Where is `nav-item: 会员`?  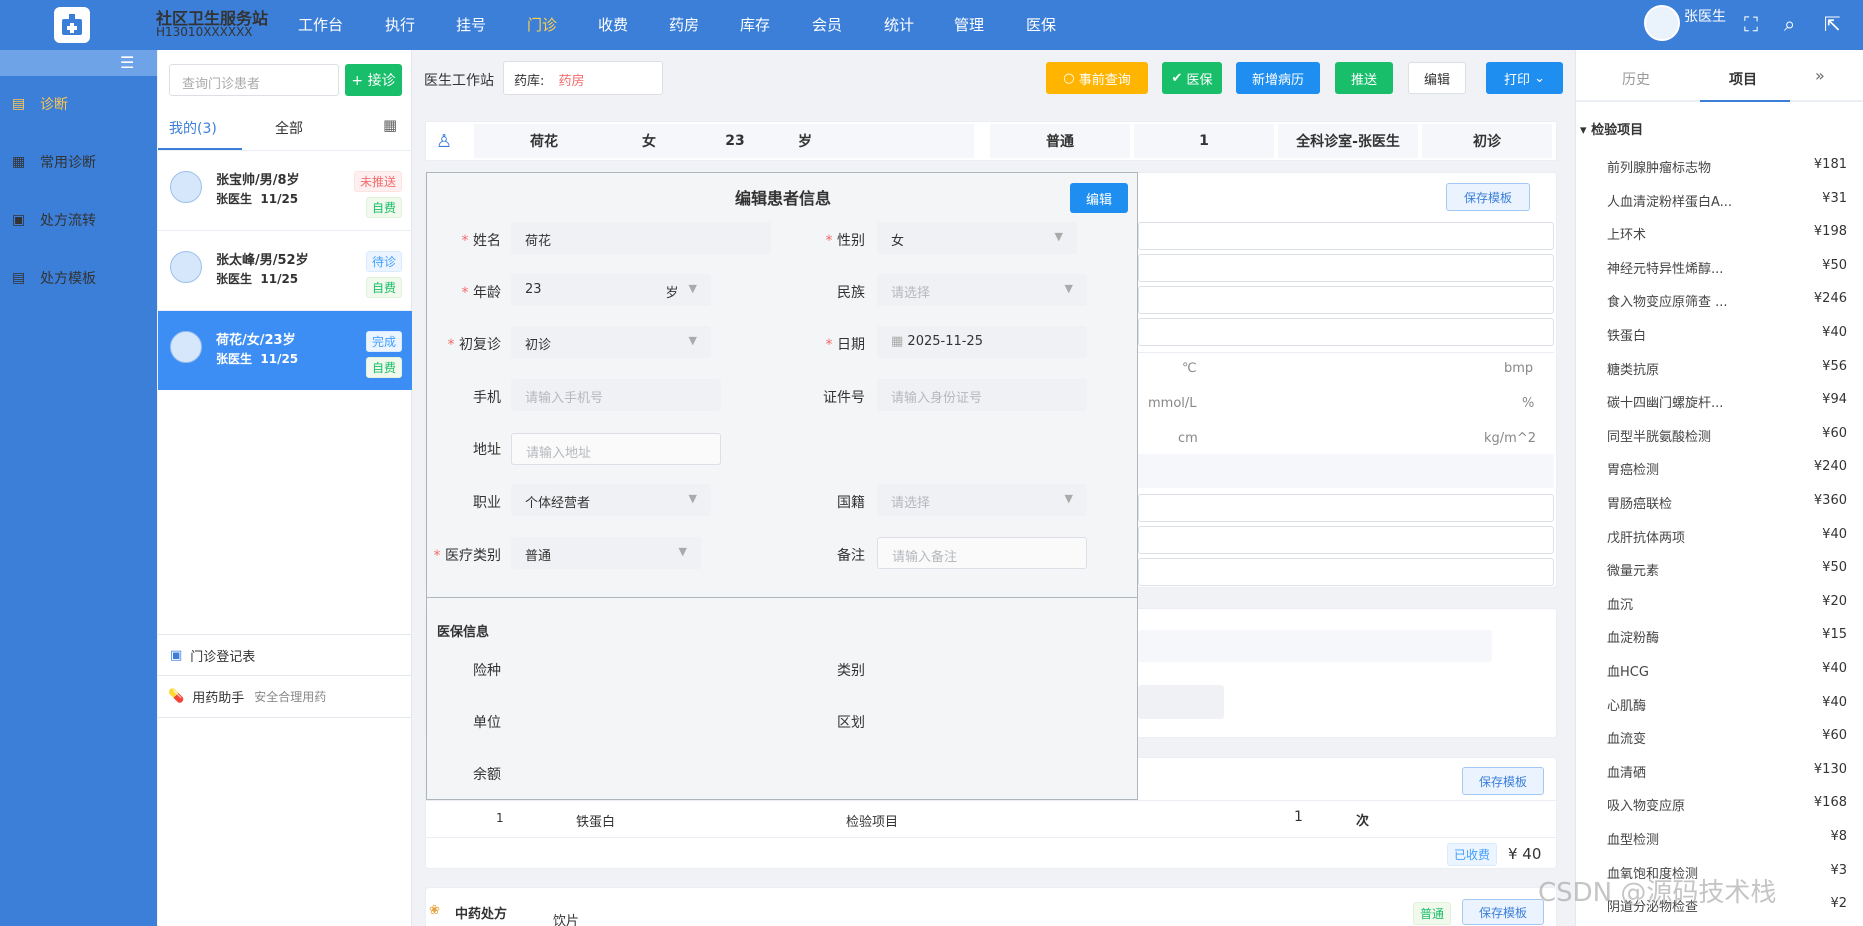 nav-item: 会员 is located at coordinates (827, 24).